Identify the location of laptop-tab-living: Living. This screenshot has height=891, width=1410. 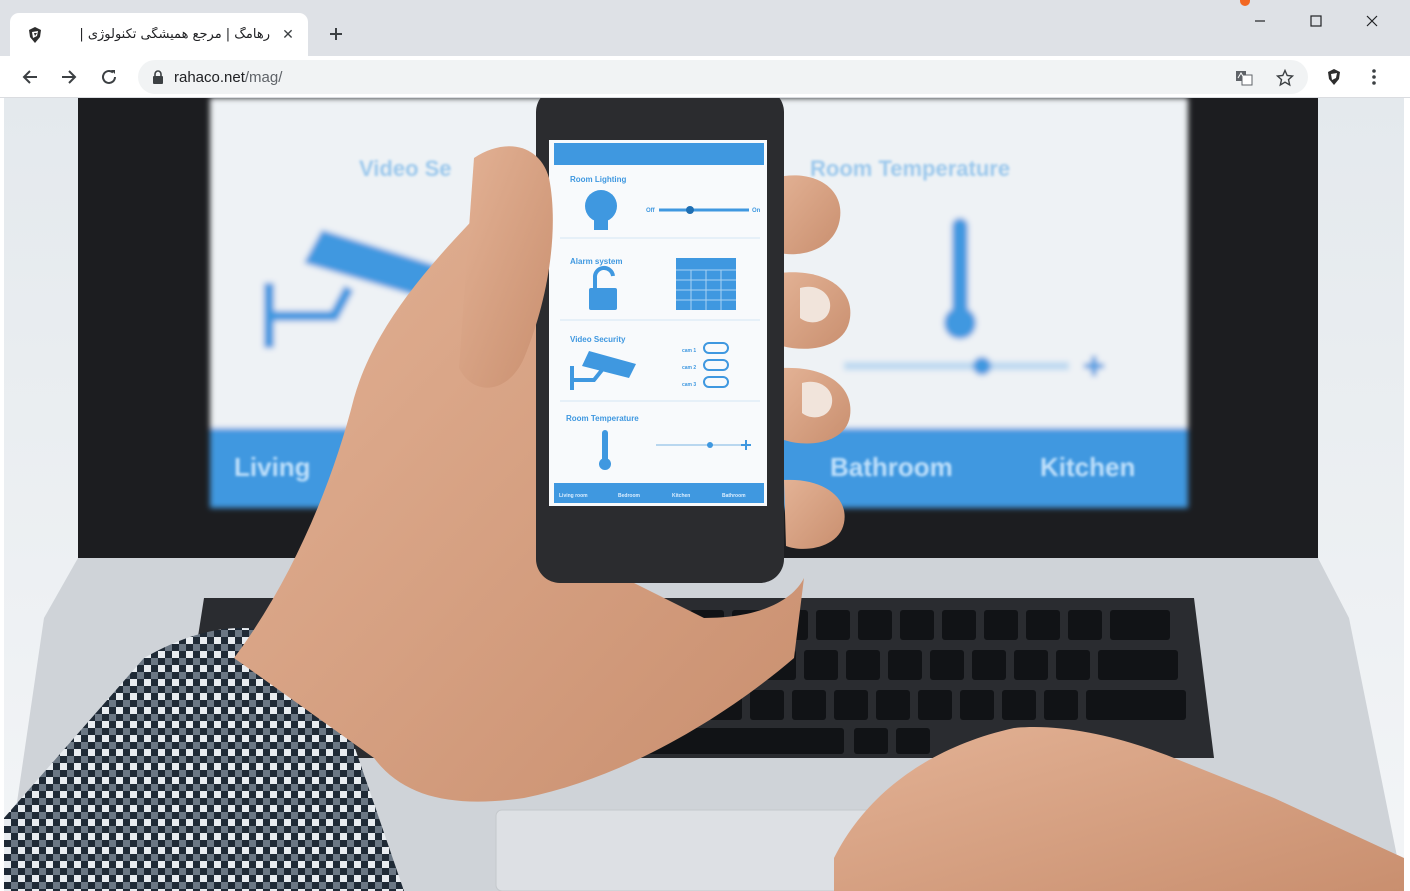
(272, 467).